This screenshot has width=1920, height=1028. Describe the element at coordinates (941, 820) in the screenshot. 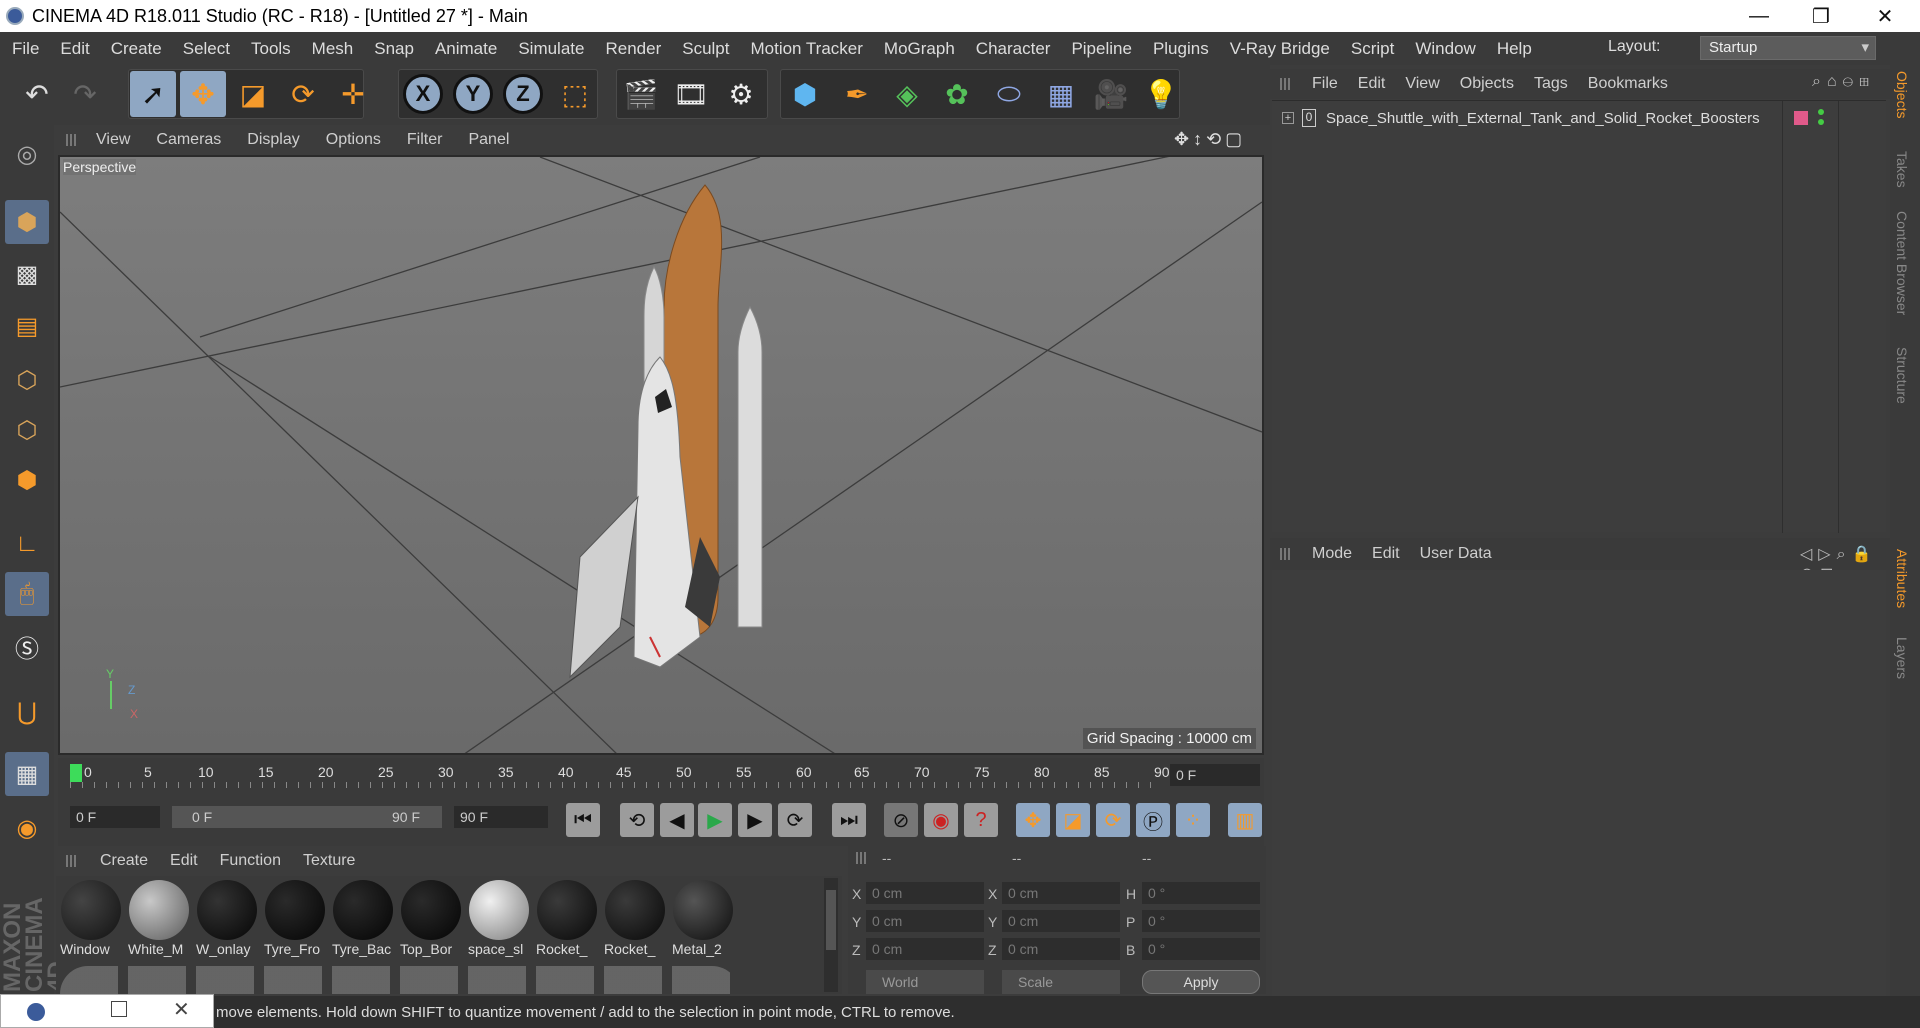

I see `autokey-icon: ◉` at that location.